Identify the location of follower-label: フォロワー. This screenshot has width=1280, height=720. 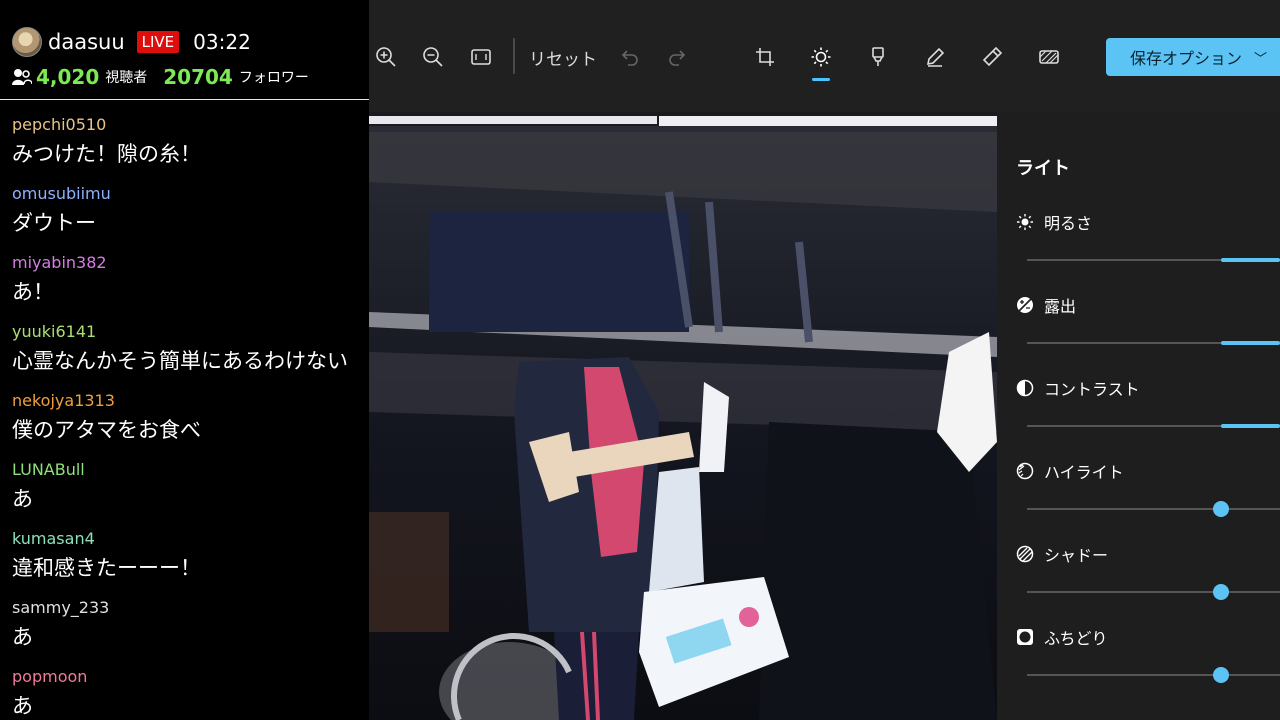
(273, 78).